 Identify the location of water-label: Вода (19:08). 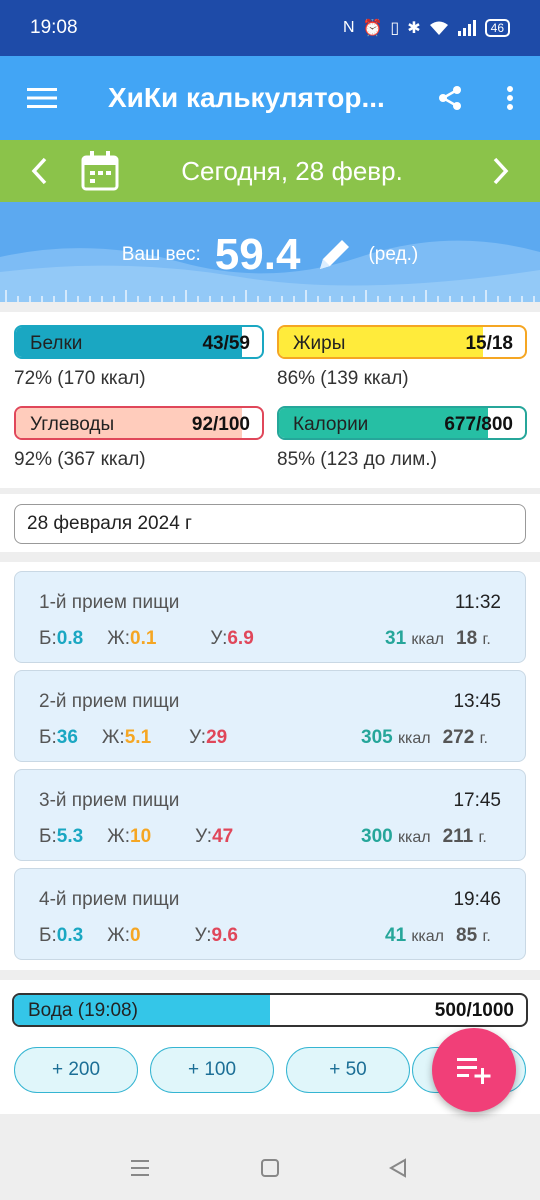
(83, 1010).